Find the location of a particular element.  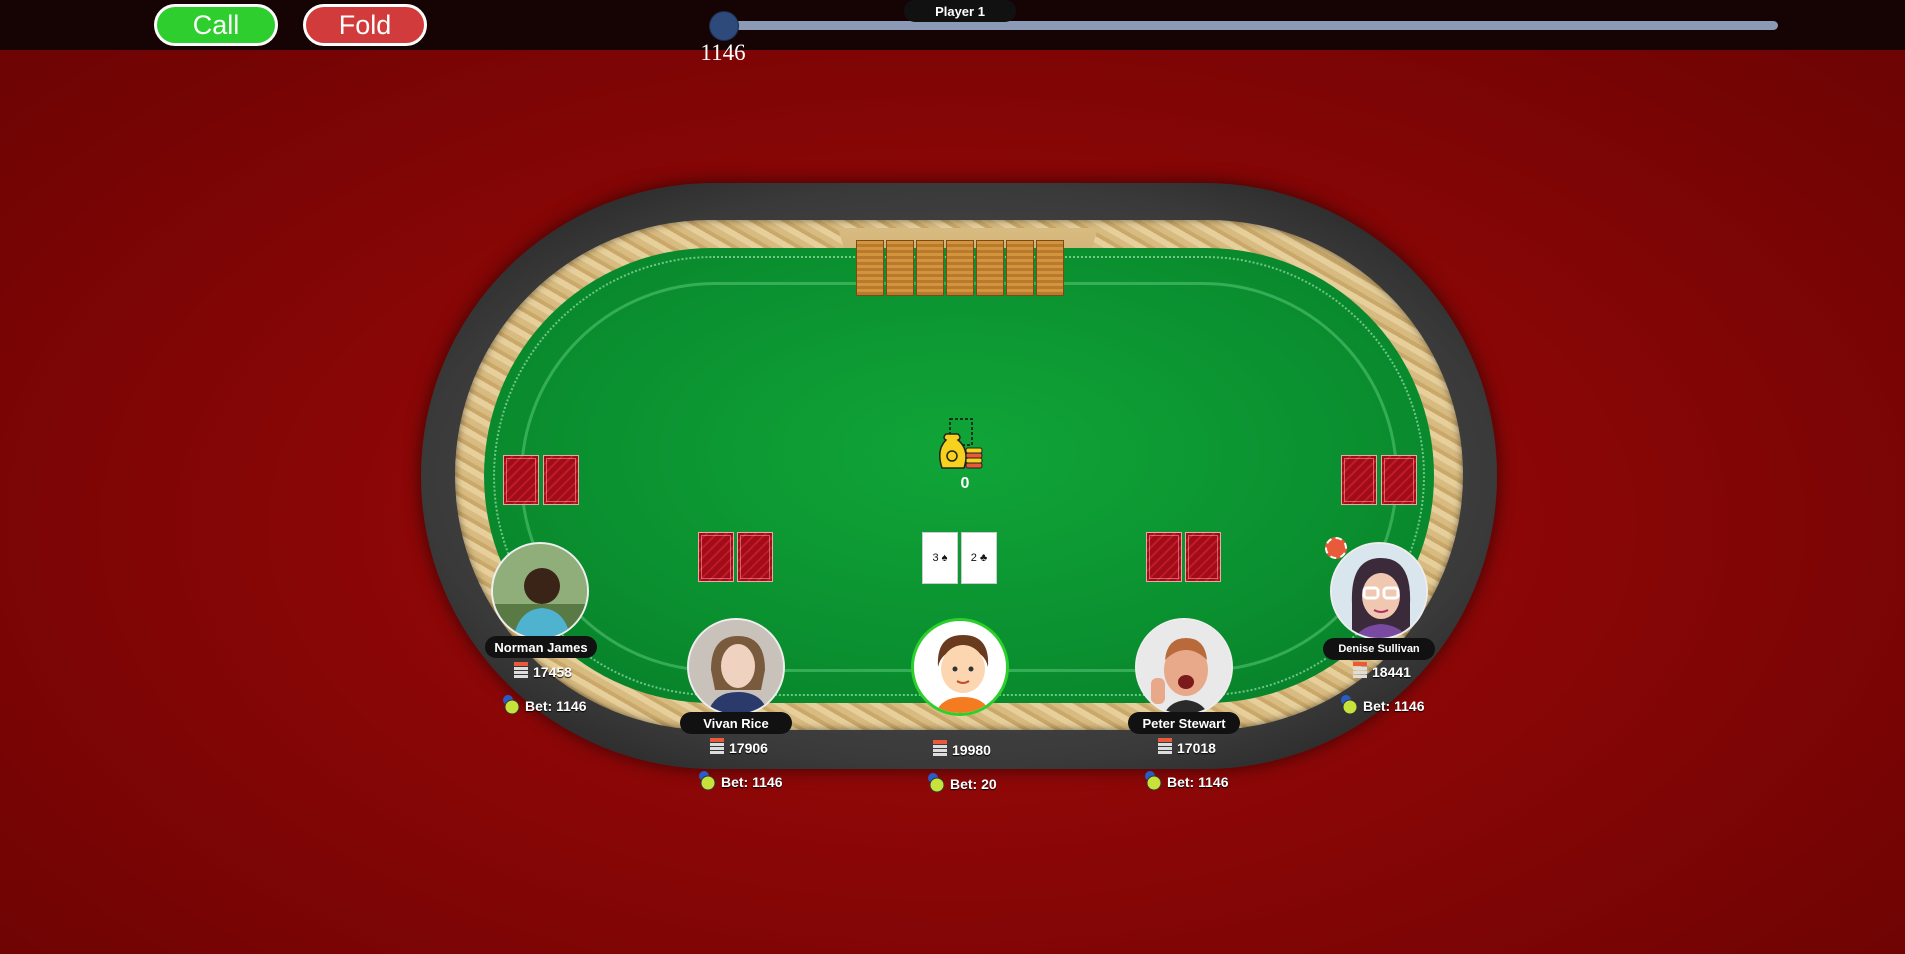

player-bet: Bet: 20 is located at coordinates (961, 783).